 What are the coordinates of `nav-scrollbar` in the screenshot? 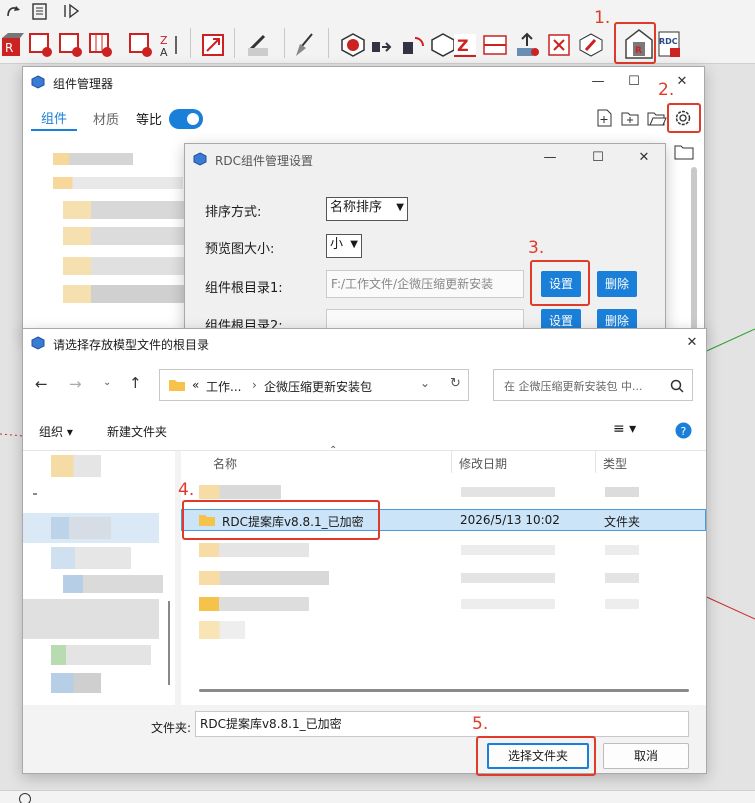 It's located at (169, 643).